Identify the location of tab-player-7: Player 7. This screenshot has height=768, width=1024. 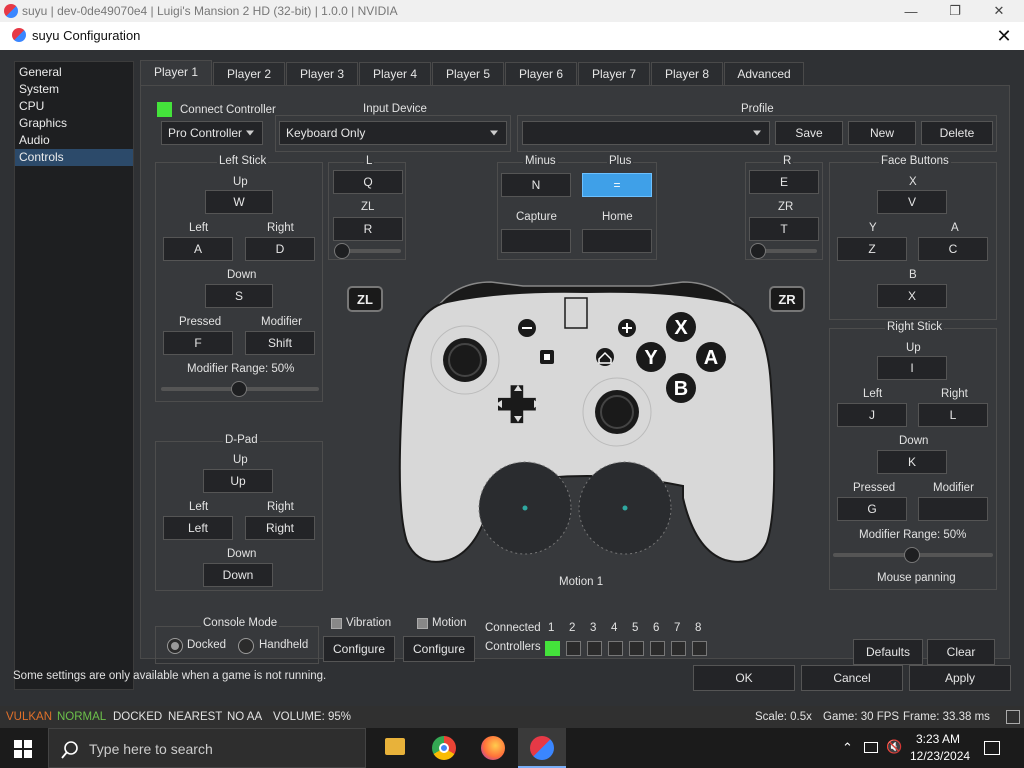
(614, 74).